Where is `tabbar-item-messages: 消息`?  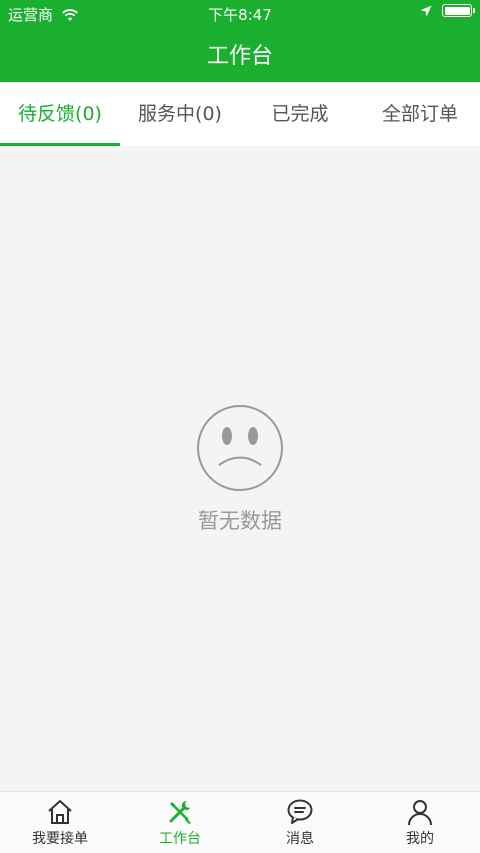 tabbar-item-messages: 消息 is located at coordinates (300, 822).